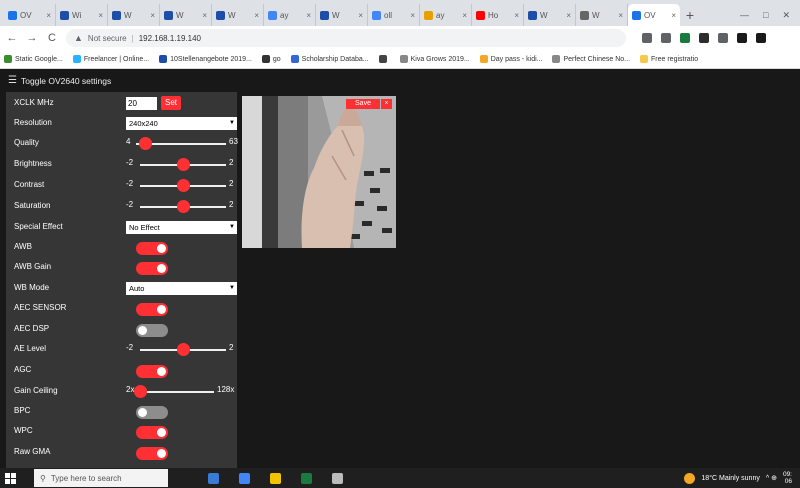 Image resolution: width=800 pixels, height=488 pixels. Describe the element at coordinates (82, 15) in the screenshot. I see `browser-tab: Wi ×` at that location.